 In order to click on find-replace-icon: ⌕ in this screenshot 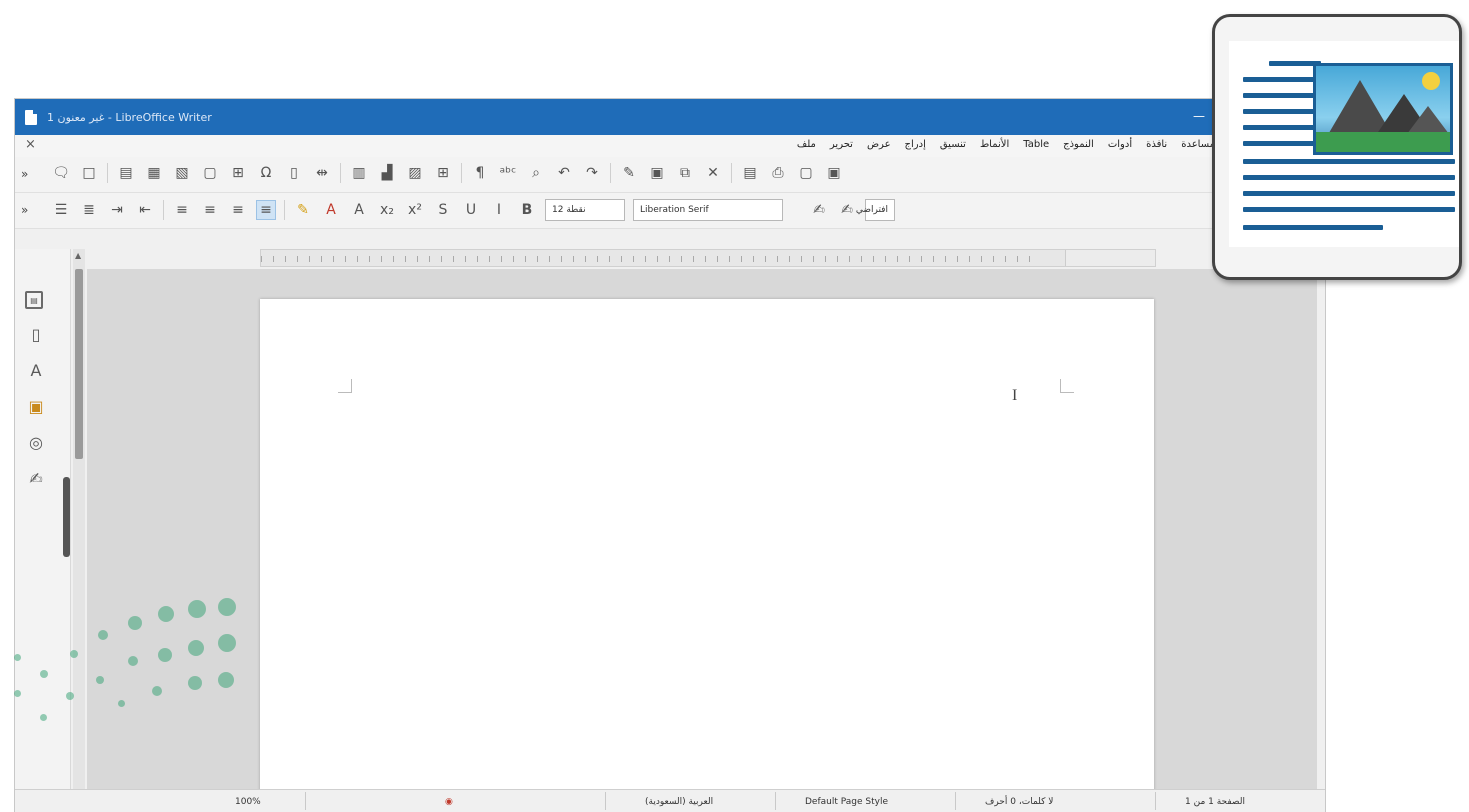, I will do `click(536, 173)`.